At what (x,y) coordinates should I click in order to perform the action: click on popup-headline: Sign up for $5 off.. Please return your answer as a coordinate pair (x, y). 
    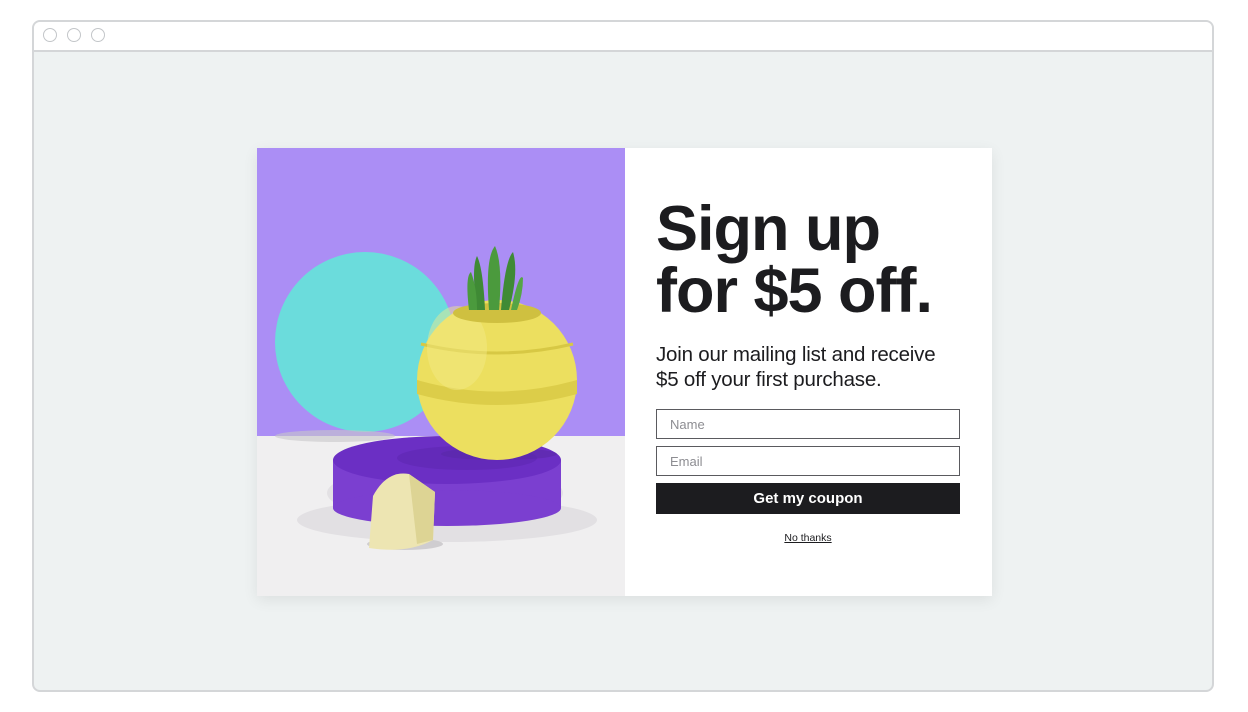
    Looking at the image, I should click on (816, 260).